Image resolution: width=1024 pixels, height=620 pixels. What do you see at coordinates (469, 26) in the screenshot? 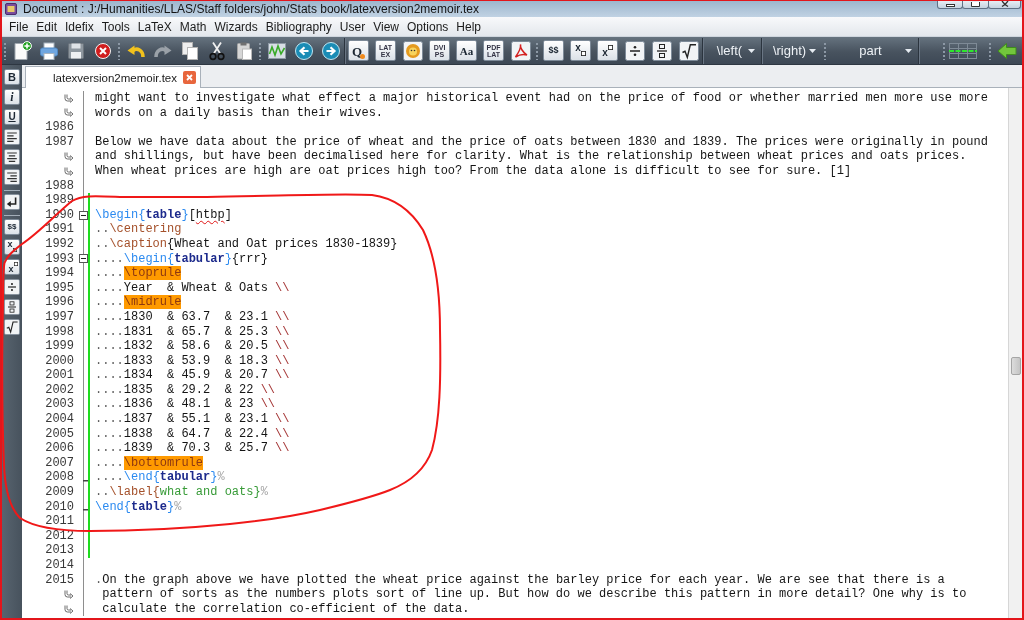
I see `menu-item: Help` at bounding box center [469, 26].